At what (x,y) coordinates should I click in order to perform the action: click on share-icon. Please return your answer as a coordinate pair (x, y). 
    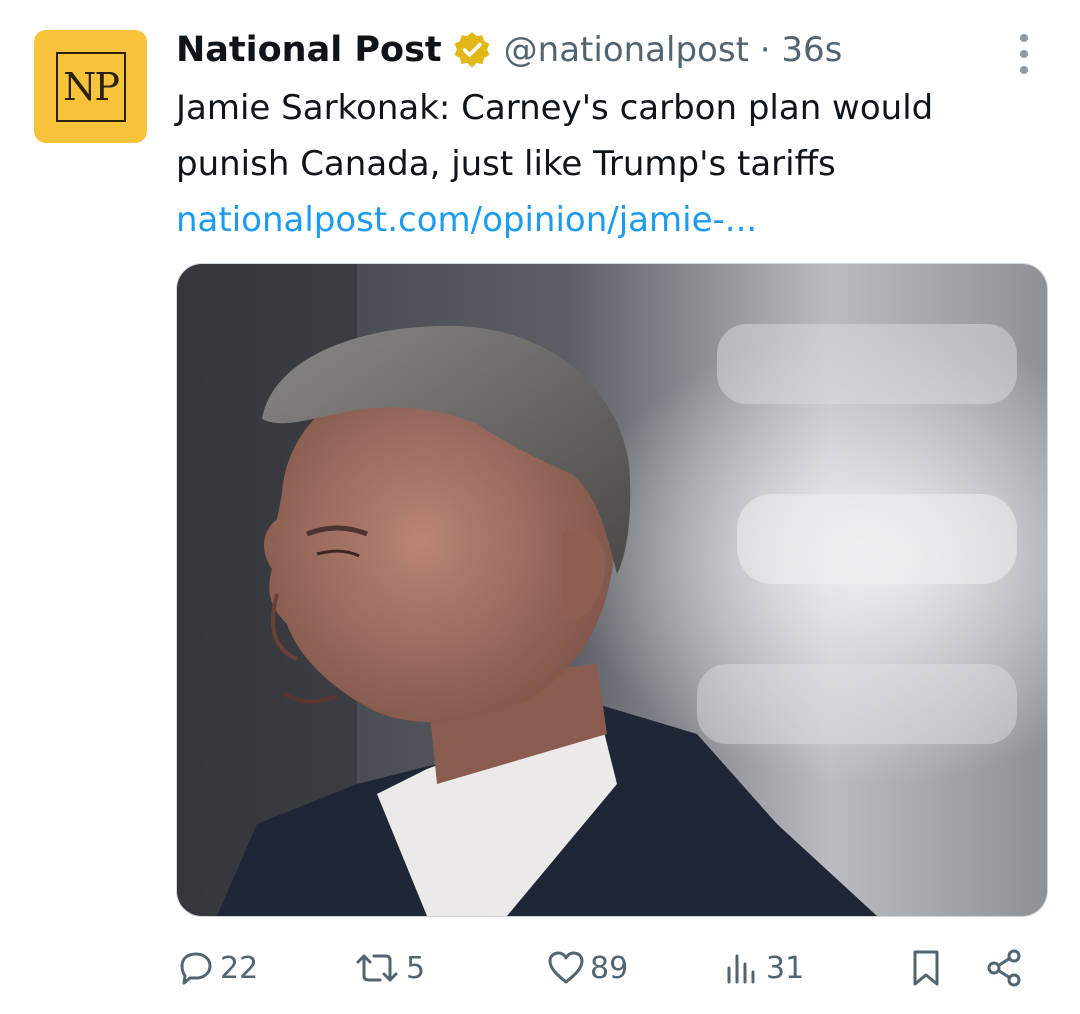
    Looking at the image, I should click on (1004, 968).